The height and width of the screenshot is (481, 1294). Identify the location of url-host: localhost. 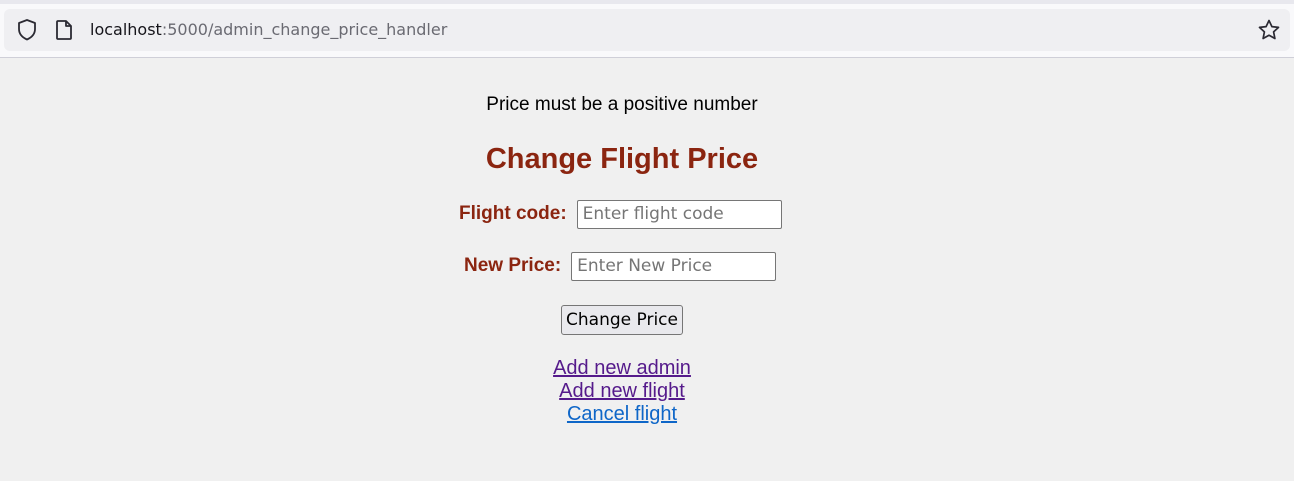
(126, 29).